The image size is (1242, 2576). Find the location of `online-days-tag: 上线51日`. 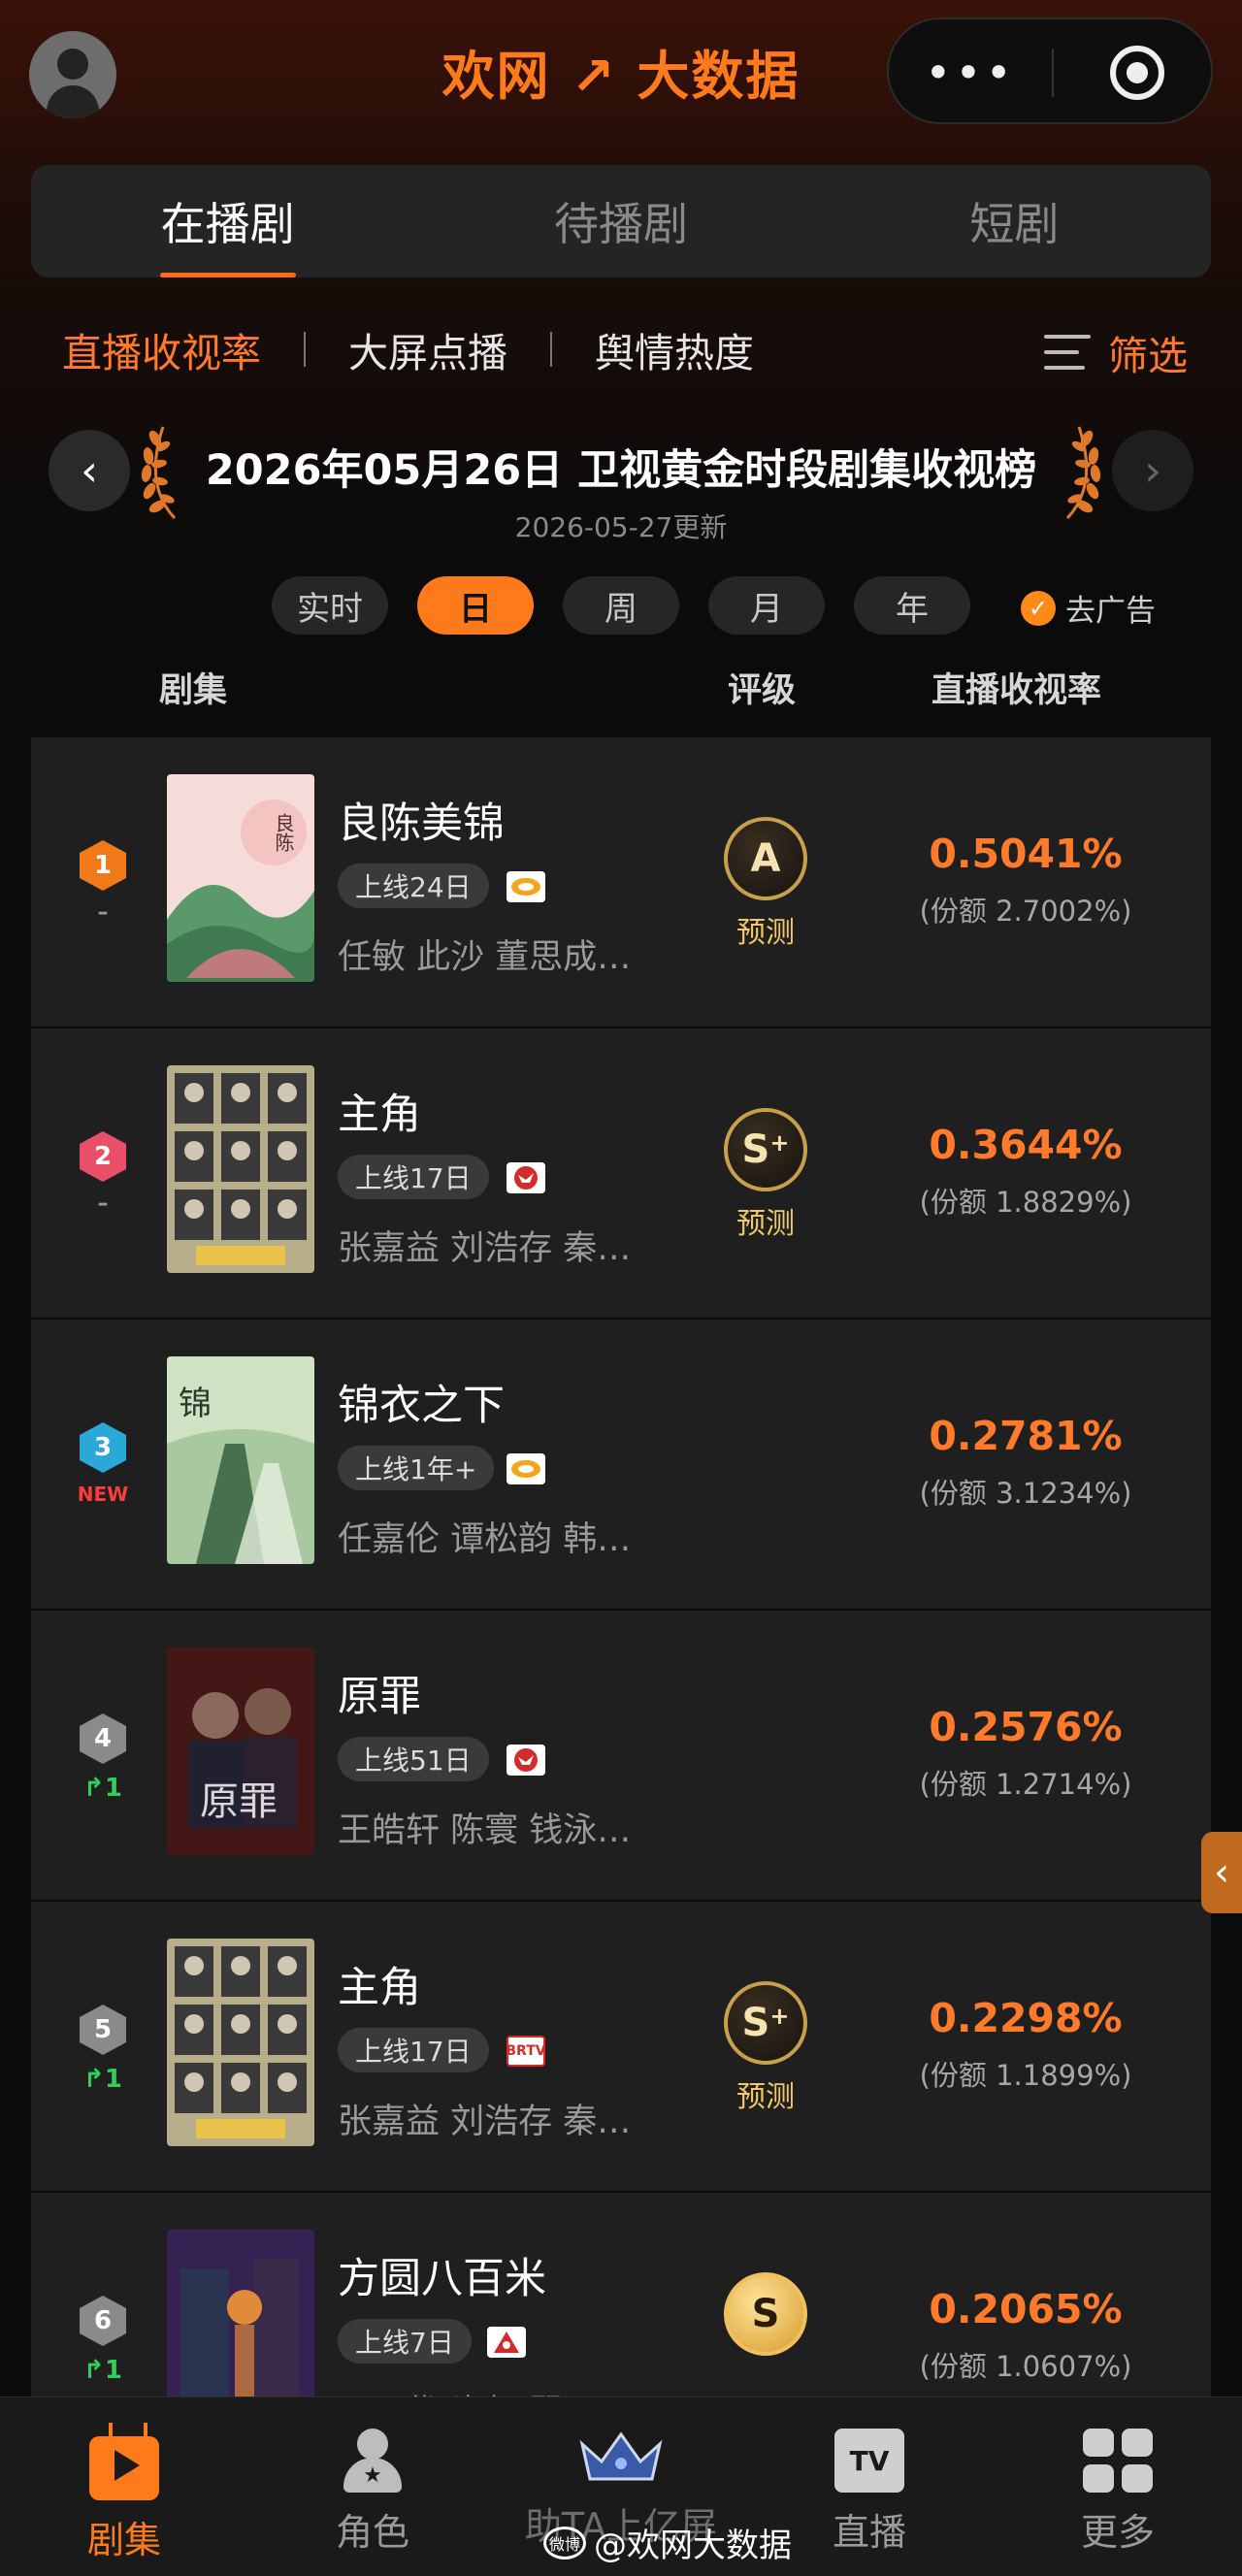

online-days-tag: 上线51日 is located at coordinates (413, 1759).